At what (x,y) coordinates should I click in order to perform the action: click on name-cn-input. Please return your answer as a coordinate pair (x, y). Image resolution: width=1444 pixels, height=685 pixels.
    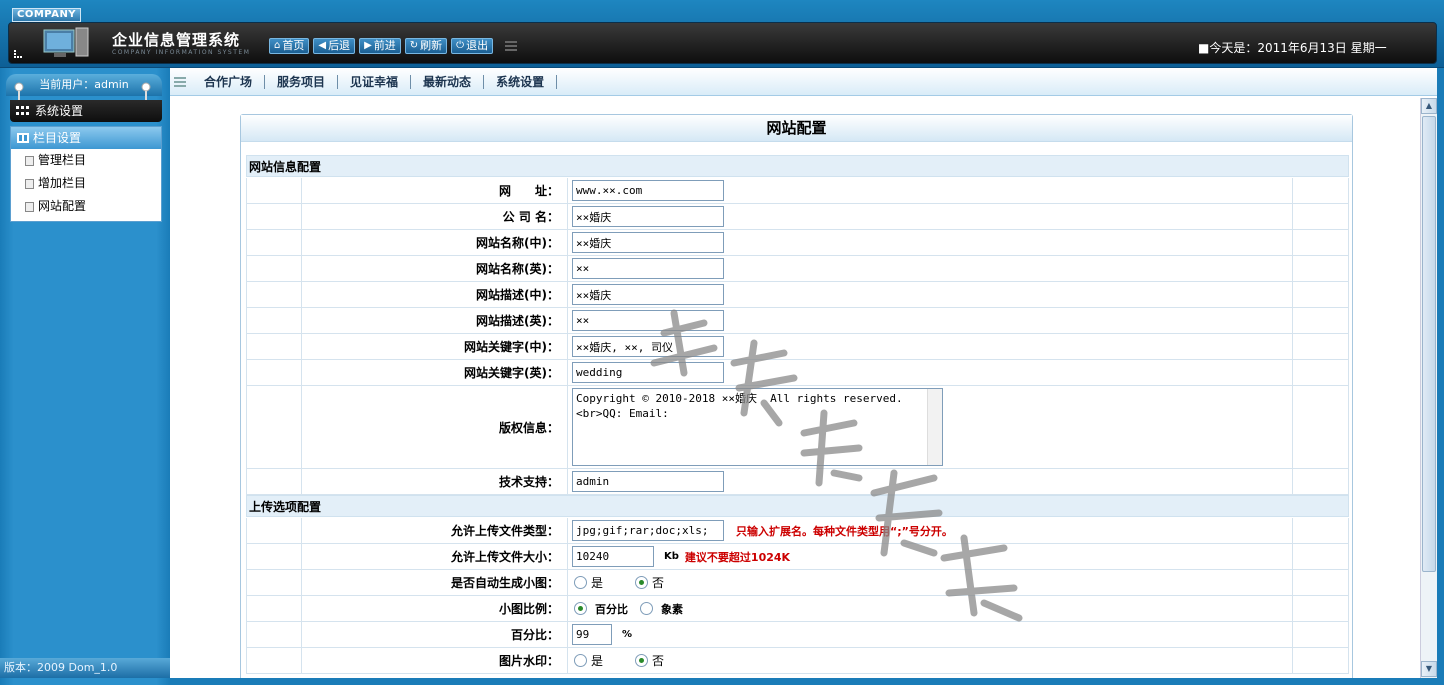
    Looking at the image, I should click on (648, 242).